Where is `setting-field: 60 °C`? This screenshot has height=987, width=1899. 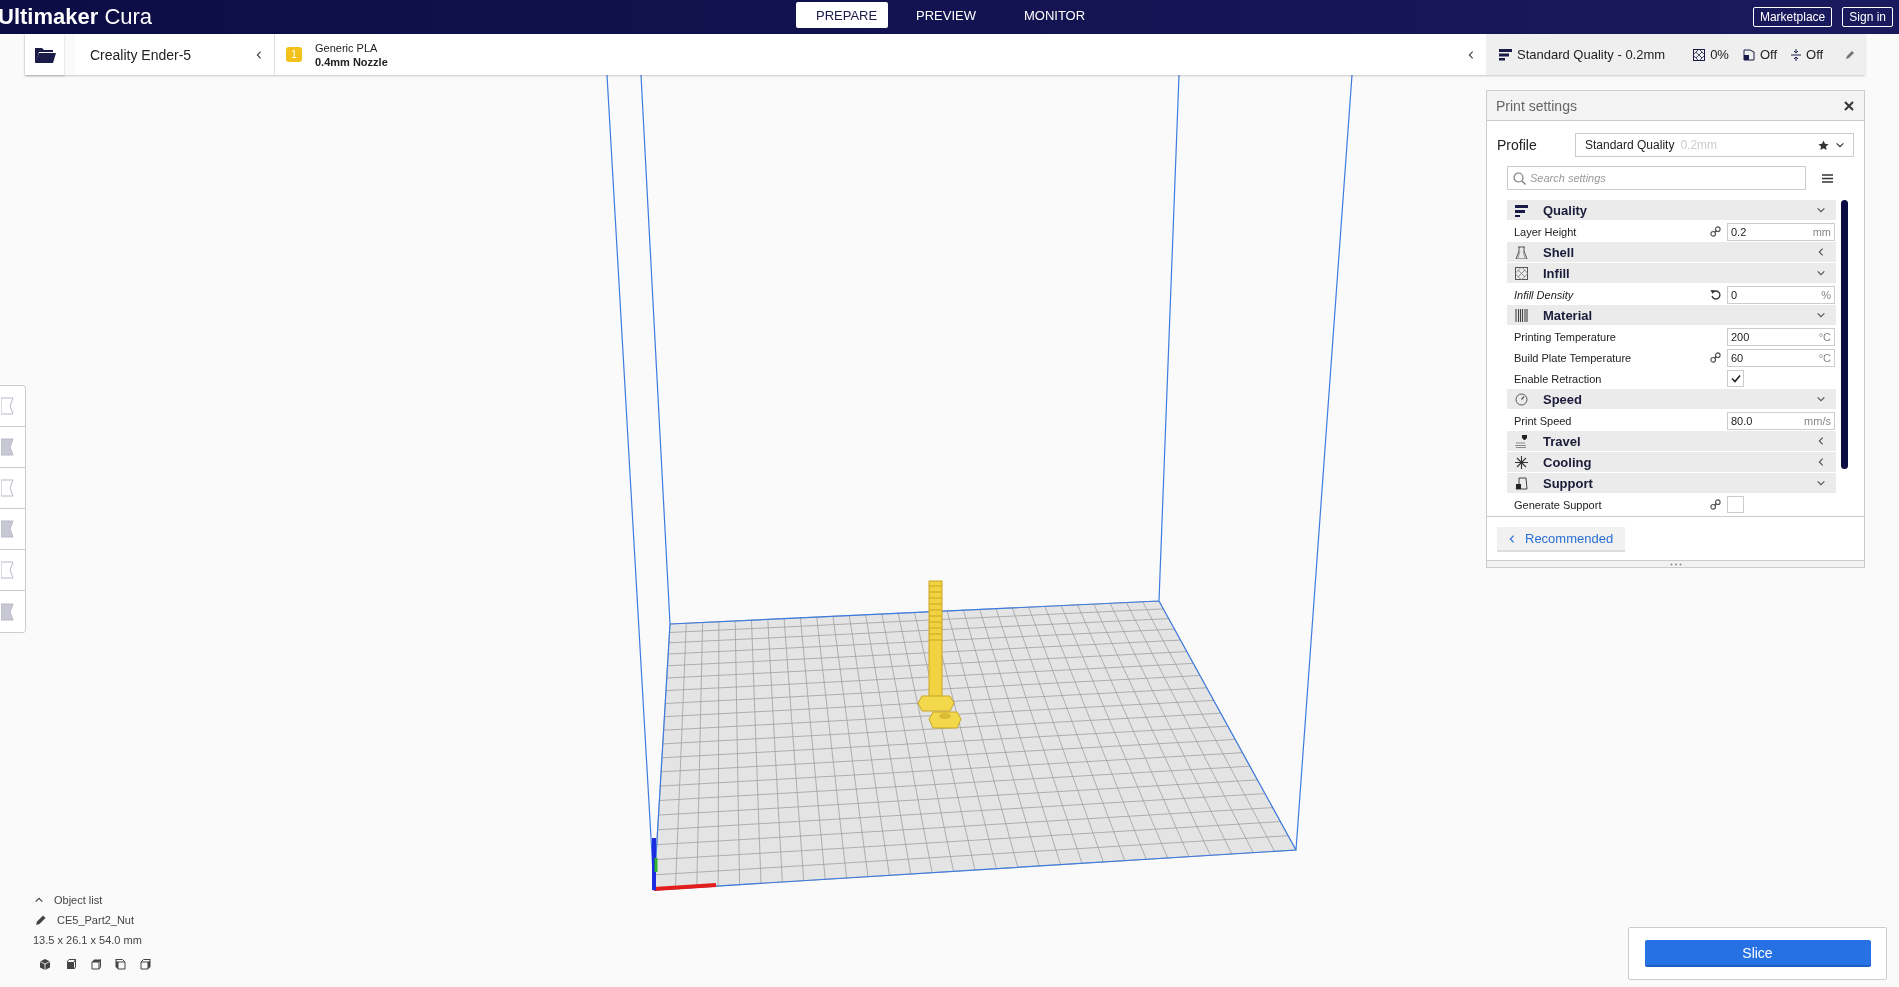 setting-field: 60 °C is located at coordinates (1781, 357).